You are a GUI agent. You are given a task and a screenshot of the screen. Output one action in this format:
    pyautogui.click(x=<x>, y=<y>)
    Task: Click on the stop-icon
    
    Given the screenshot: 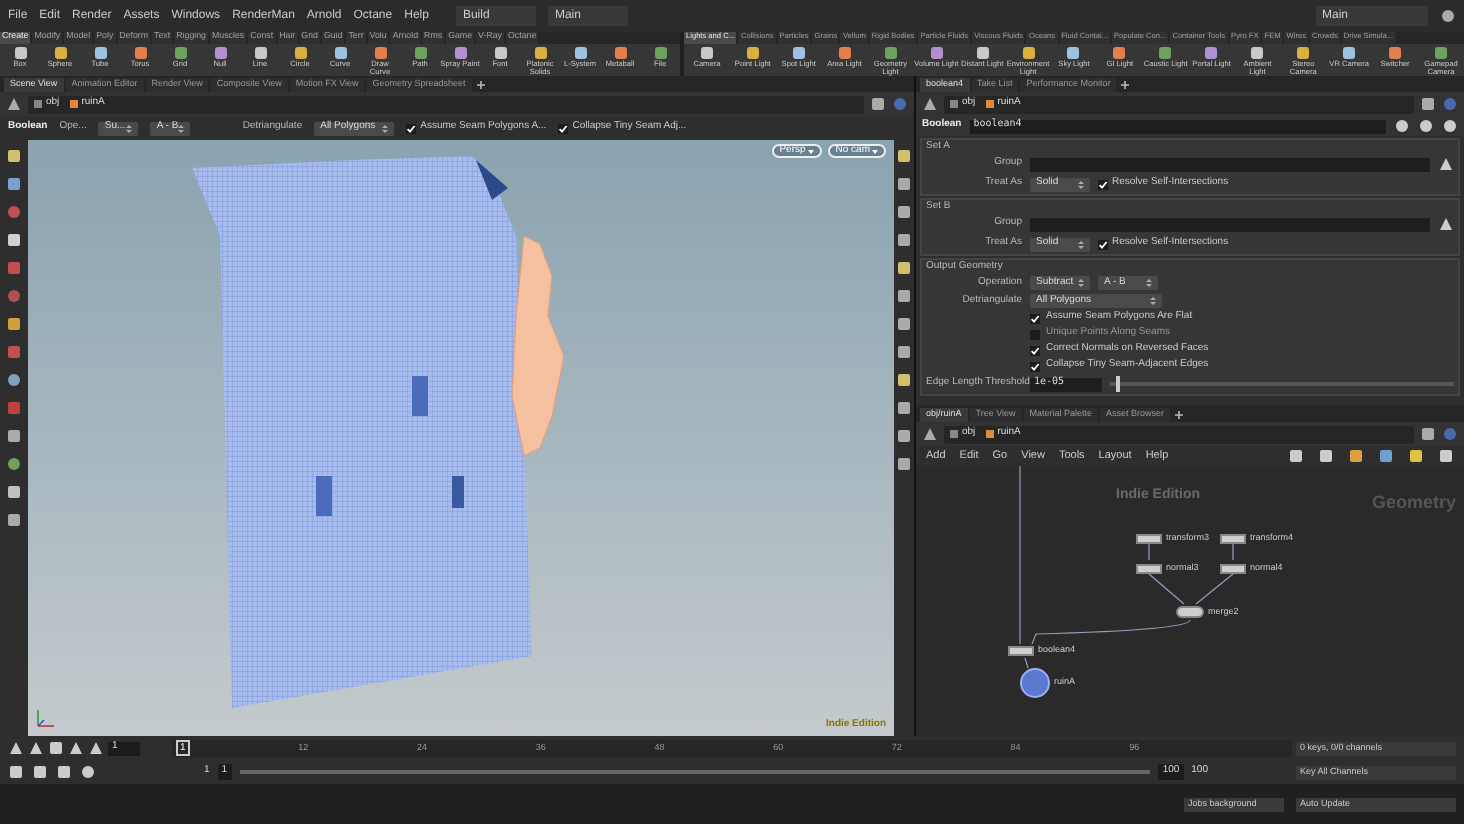 What is the action you would take?
    pyautogui.click(x=56, y=748)
    